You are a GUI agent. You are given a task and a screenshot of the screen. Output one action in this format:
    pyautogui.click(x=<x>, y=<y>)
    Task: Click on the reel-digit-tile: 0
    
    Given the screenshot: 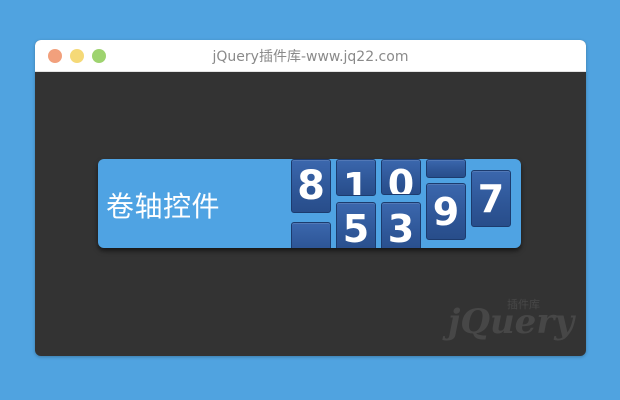 What is the action you would take?
    pyautogui.click(x=401, y=177)
    